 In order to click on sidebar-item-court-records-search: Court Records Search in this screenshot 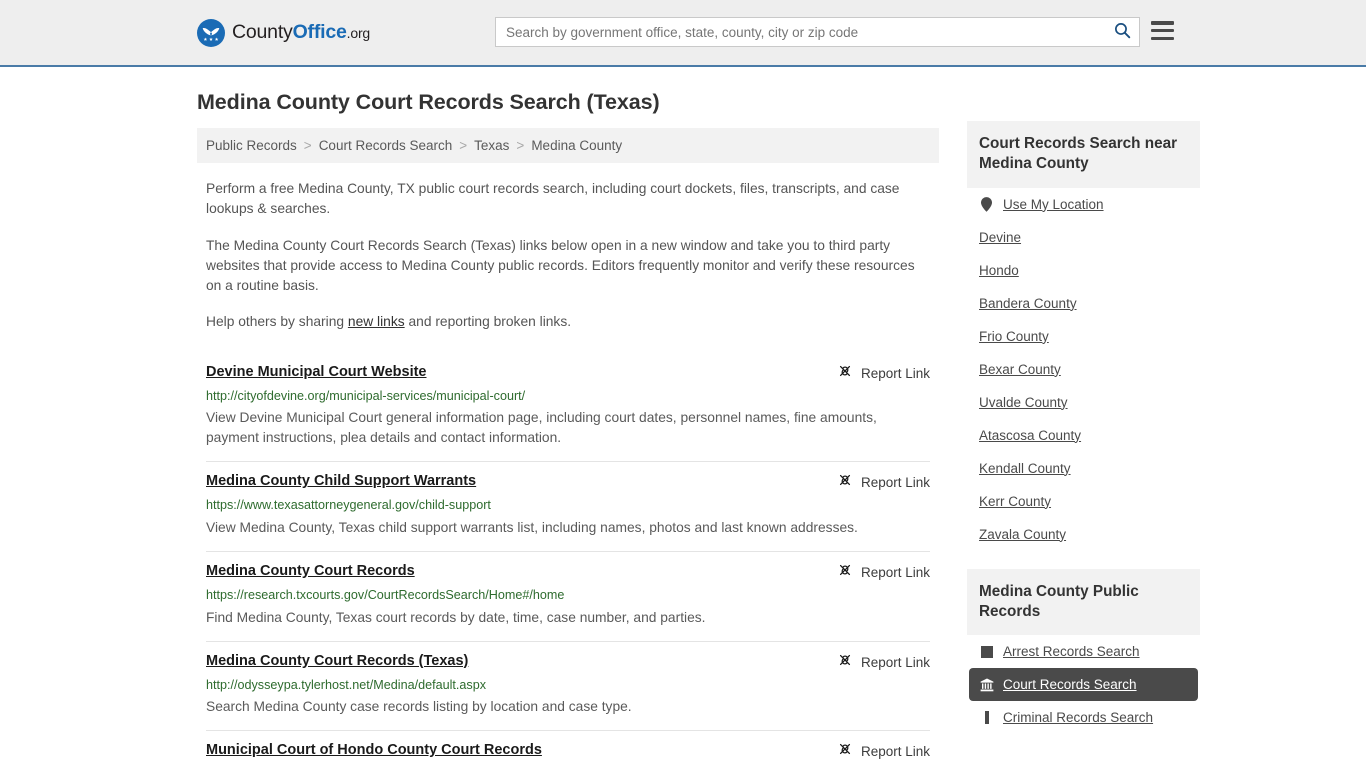, I will do `click(1083, 685)`.